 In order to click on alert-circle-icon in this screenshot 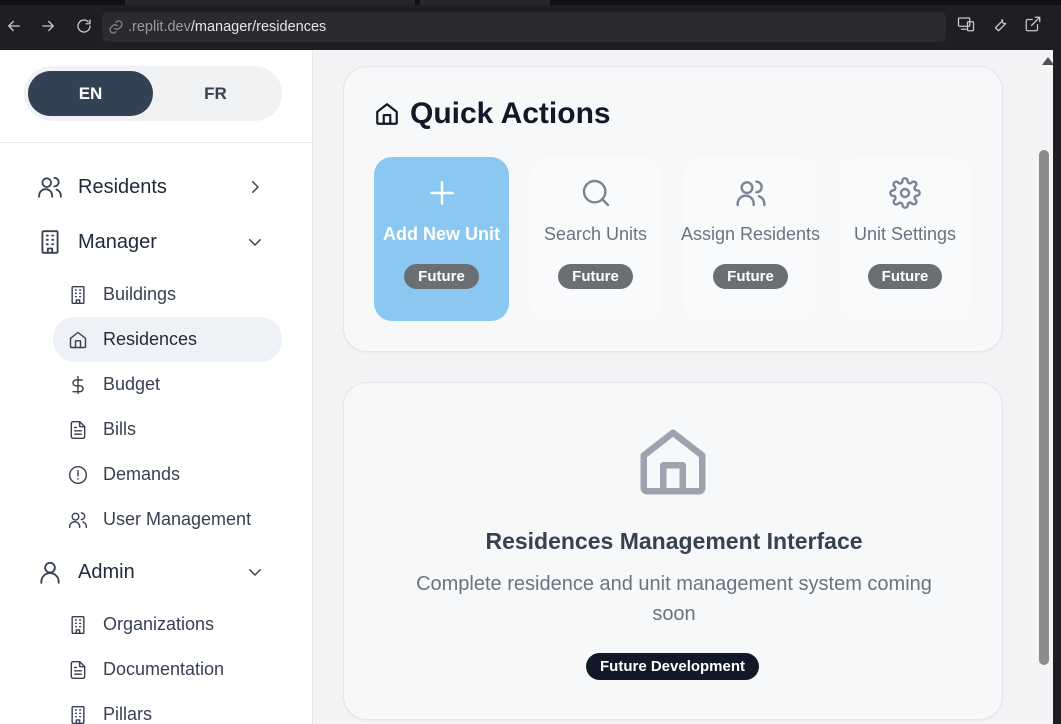, I will do `click(78, 475)`.